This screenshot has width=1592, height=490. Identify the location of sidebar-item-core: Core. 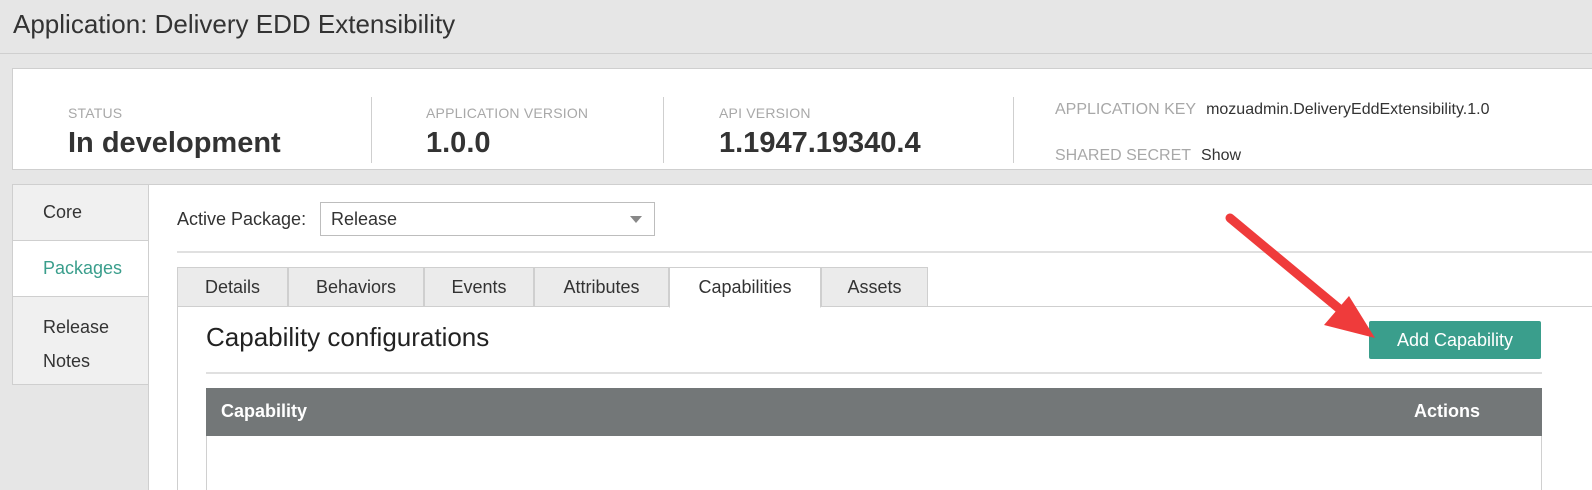
(80, 212).